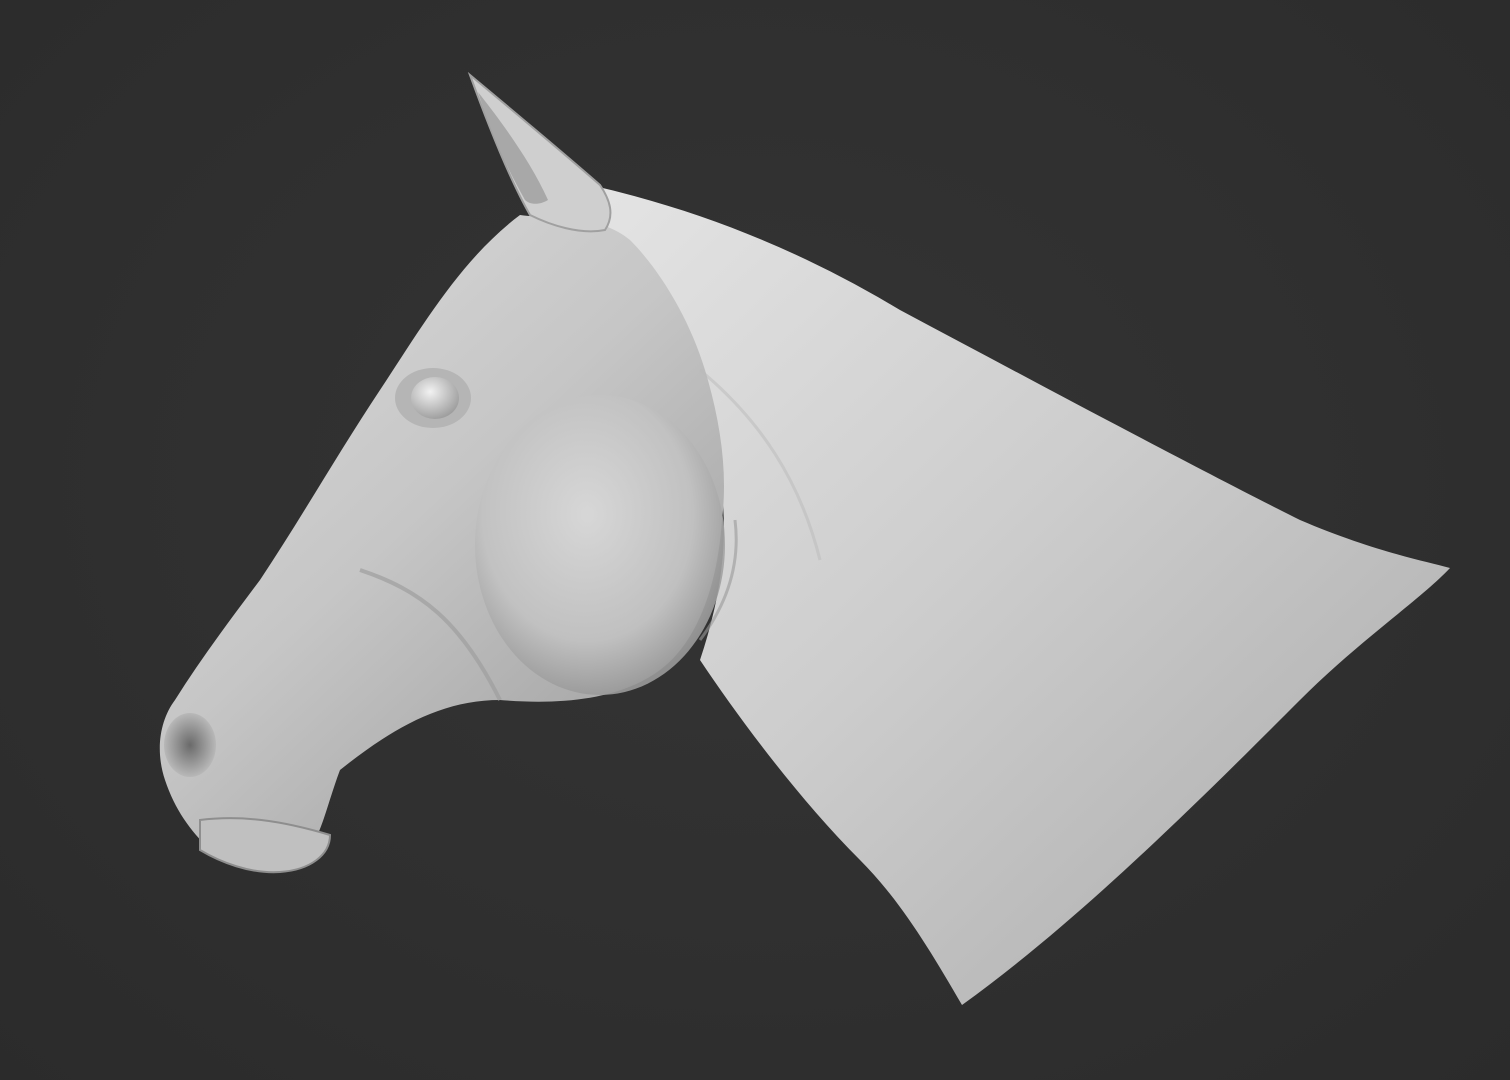 The width and height of the screenshot is (1510, 1080). Describe the element at coordinates (539, 152) in the screenshot. I see `ear` at that location.